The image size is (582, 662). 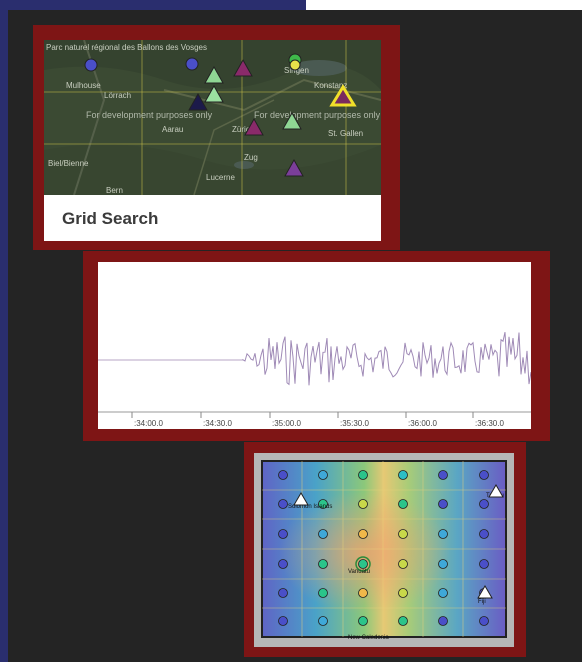 I want to click on time-tick-label: :35:30.0, so click(x=354, y=423).